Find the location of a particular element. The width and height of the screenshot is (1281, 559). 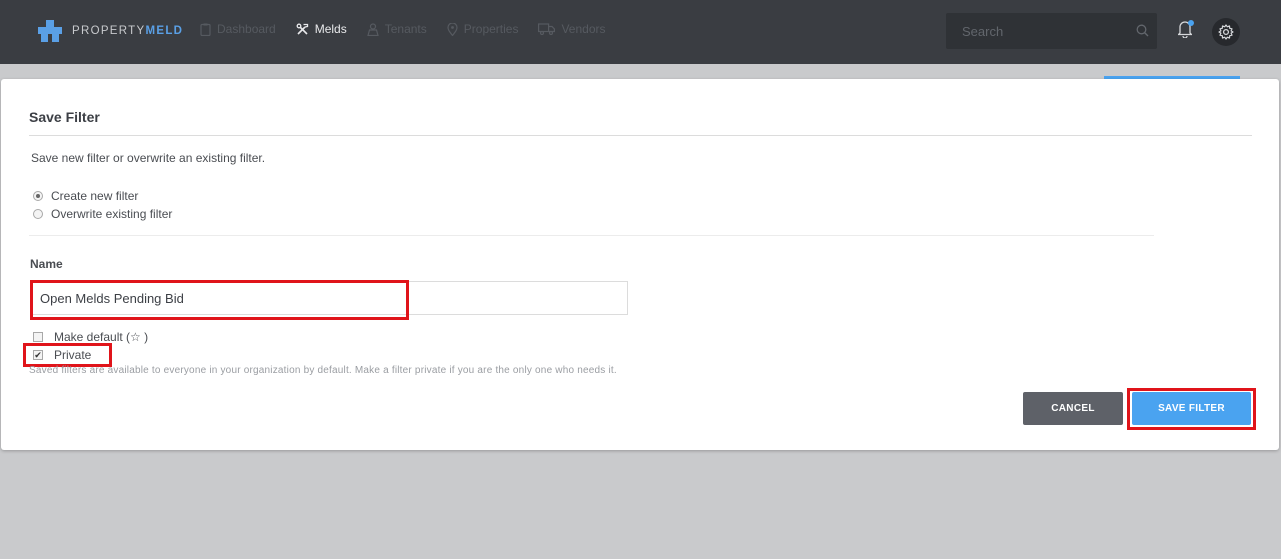

save-filter-button: SAVE FILTER is located at coordinates (1191, 408).